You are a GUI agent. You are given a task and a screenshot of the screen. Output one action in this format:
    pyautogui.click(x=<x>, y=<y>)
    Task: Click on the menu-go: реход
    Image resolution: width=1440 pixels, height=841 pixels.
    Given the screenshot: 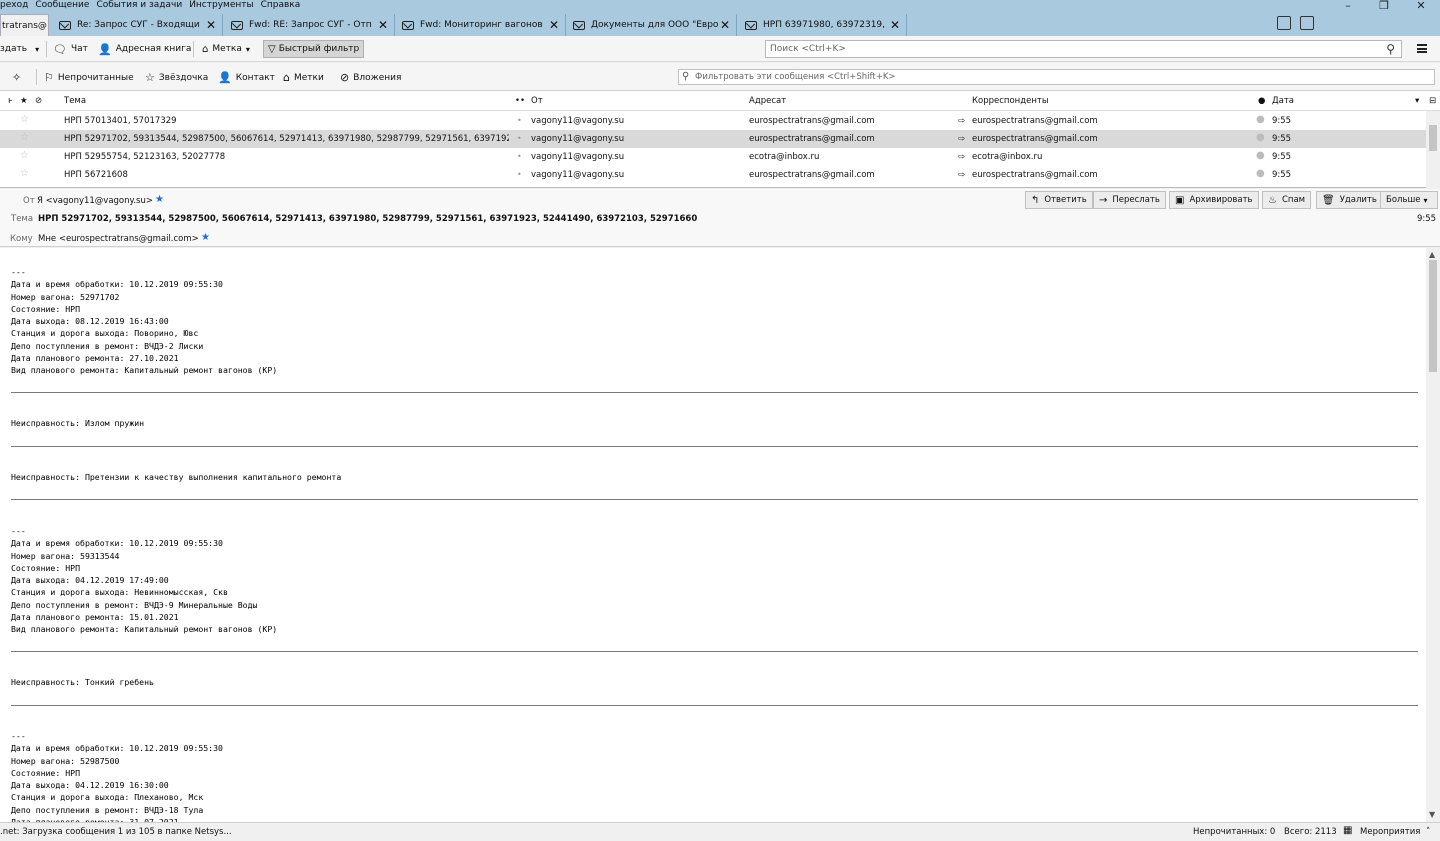 What is the action you would take?
    pyautogui.click(x=16, y=5)
    